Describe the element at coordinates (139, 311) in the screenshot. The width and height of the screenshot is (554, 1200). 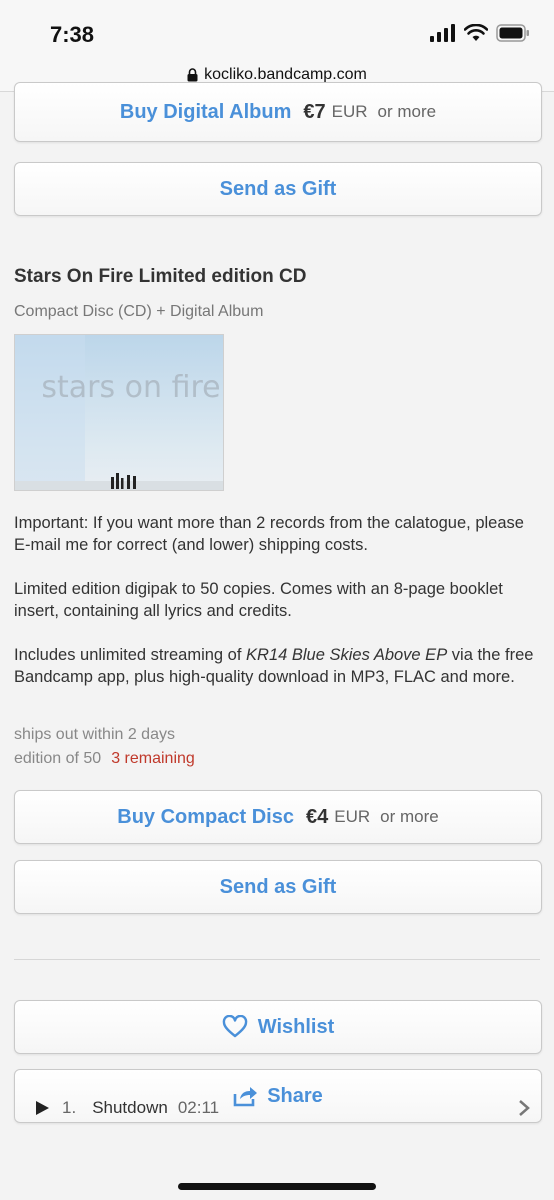
I see `cd-format: Compact Disc (CD) + Digital Album` at that location.